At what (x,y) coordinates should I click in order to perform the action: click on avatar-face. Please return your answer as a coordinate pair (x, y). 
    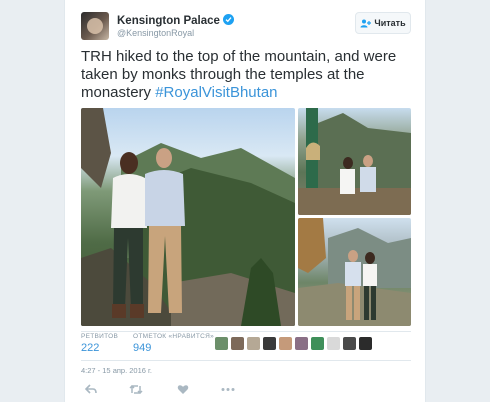
    Looking at the image, I should click on (95, 26).